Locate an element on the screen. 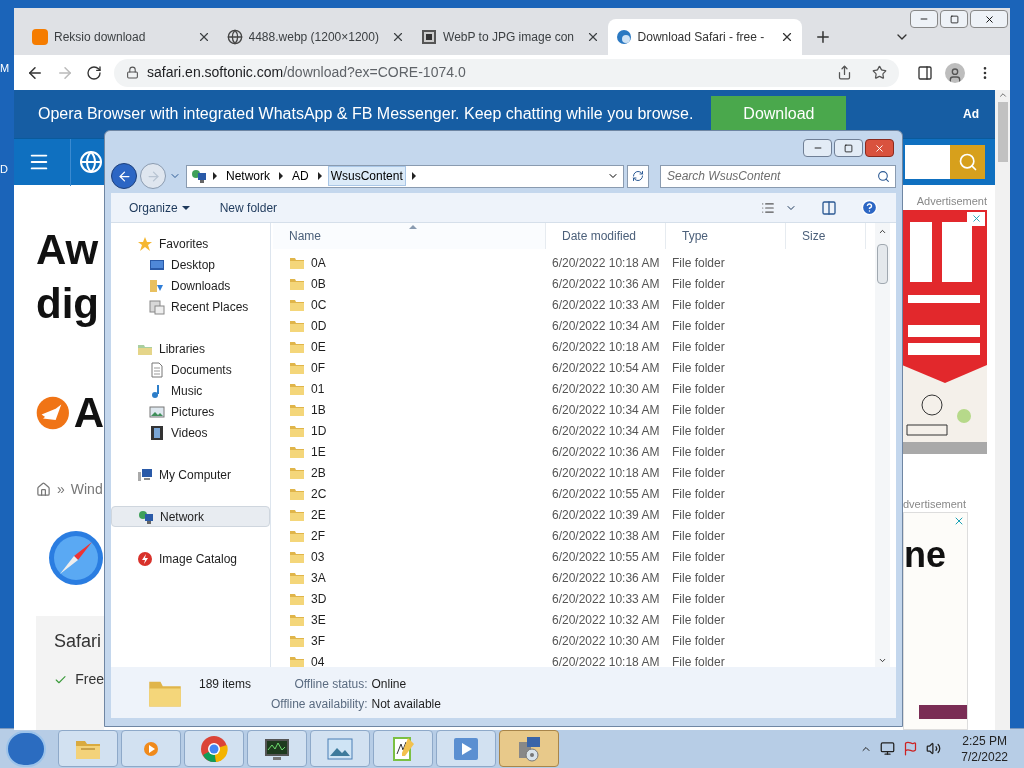 The width and height of the screenshot is (1024, 768). file-row: 1D 6/20/2022 10:34 AM File folder is located at coordinates (583, 430).